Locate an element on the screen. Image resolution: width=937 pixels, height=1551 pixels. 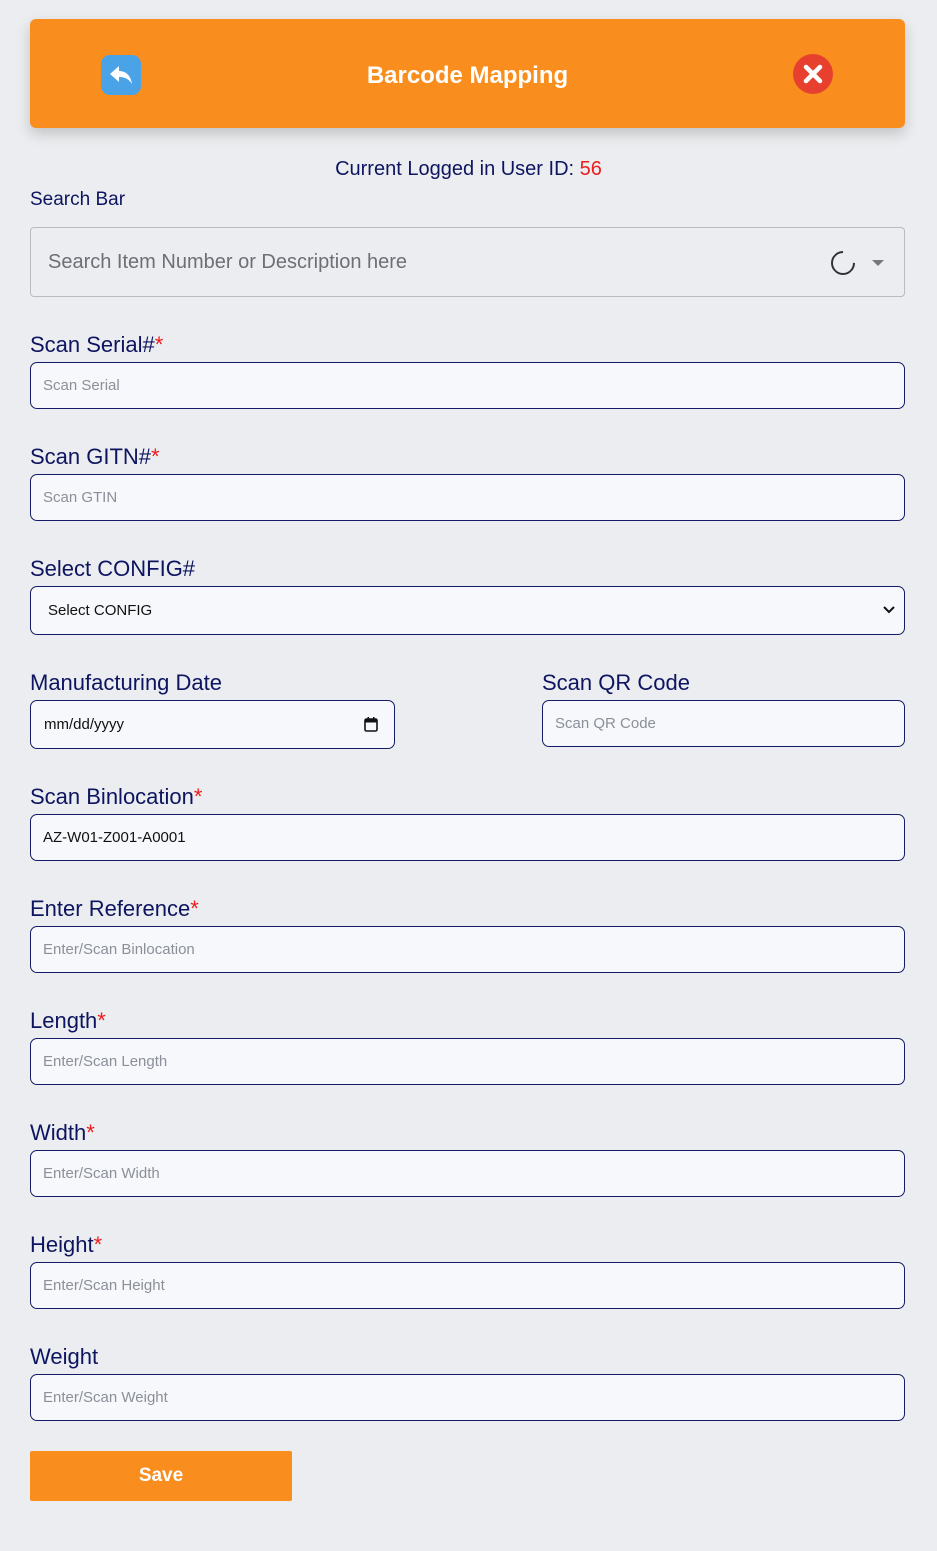
height-label: Height* is located at coordinates (66, 1244).